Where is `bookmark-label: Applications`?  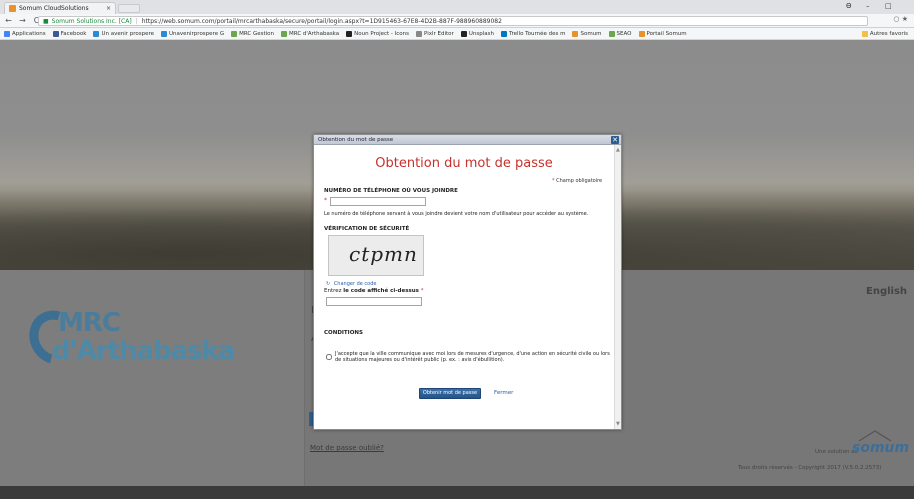 bookmark-label: Applications is located at coordinates (29, 33).